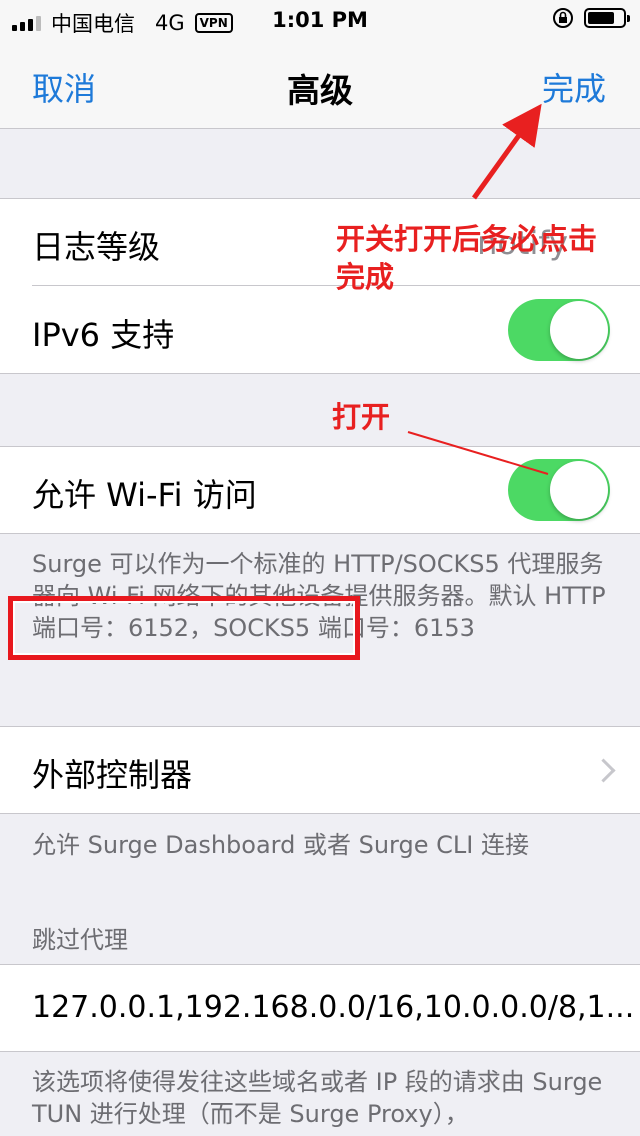 The height and width of the screenshot is (1136, 640). I want to click on status-right, so click(591, 18).